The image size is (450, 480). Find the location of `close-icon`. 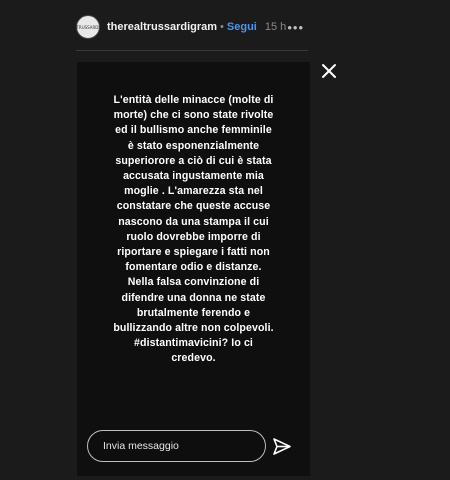

close-icon is located at coordinates (329, 71).